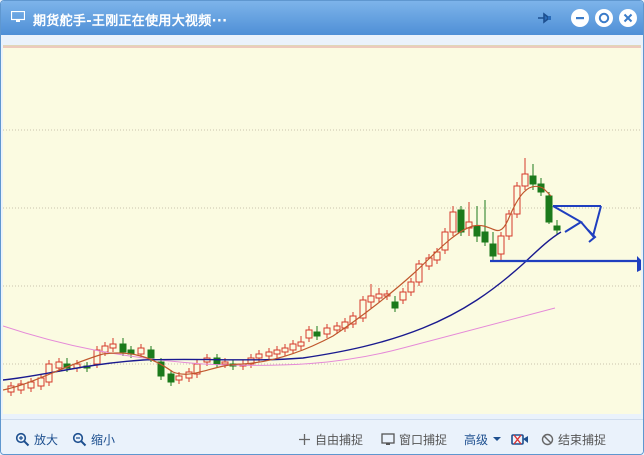 Image resolution: width=644 pixels, height=455 pixels. I want to click on zoom-in-label: 放大, so click(46, 439).